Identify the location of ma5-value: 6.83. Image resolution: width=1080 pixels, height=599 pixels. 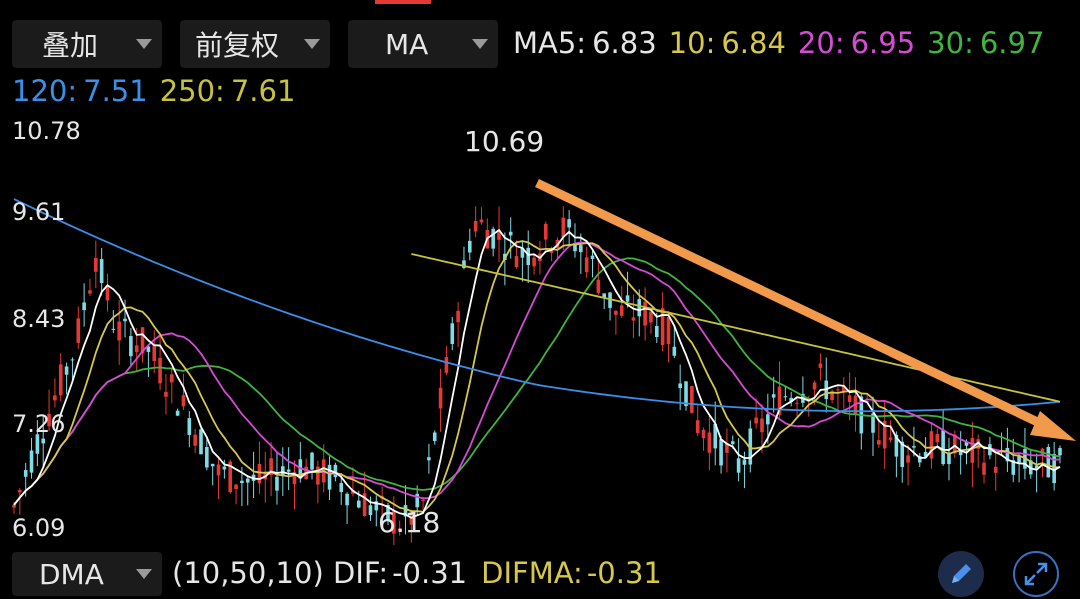
(624, 43).